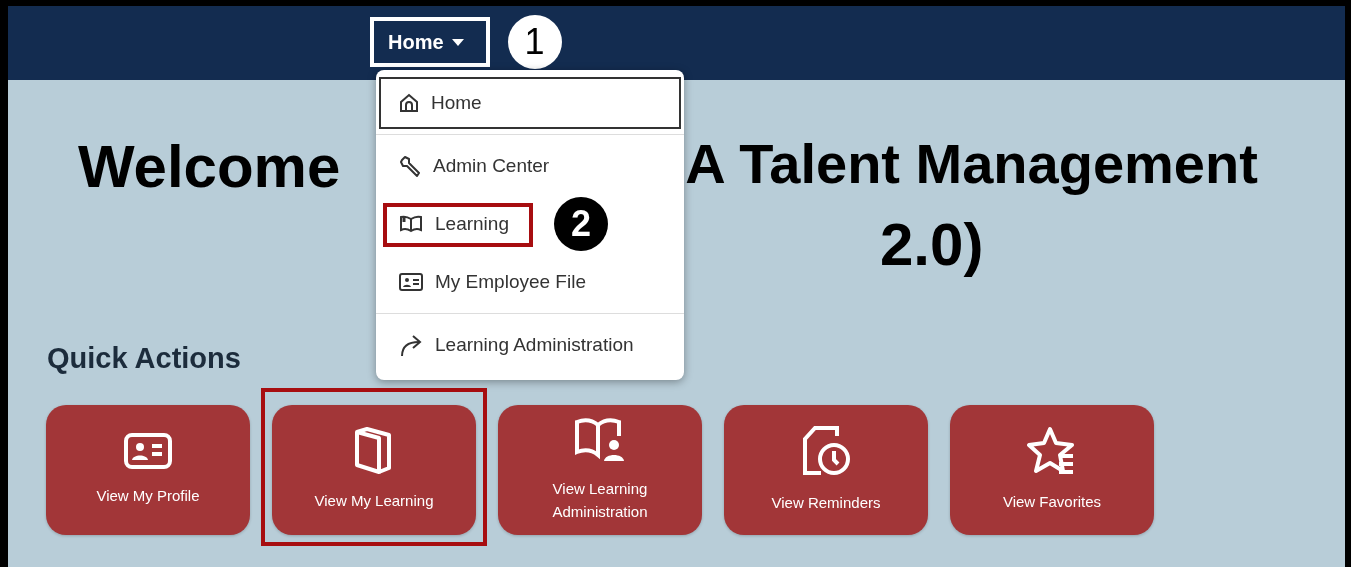 Image resolution: width=1351 pixels, height=567 pixels. Describe the element at coordinates (457, 42) in the screenshot. I see `caret-icon` at that location.